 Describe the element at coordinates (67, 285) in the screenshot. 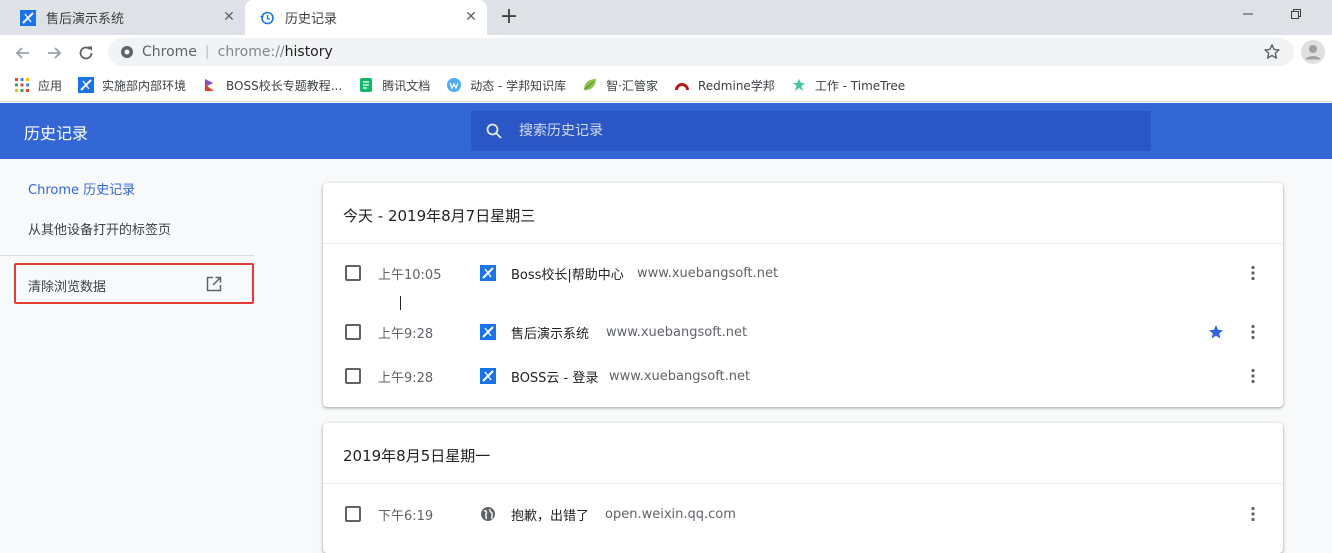

I see `sidebar-item-clear-browsing-data: 清除浏览数据` at that location.